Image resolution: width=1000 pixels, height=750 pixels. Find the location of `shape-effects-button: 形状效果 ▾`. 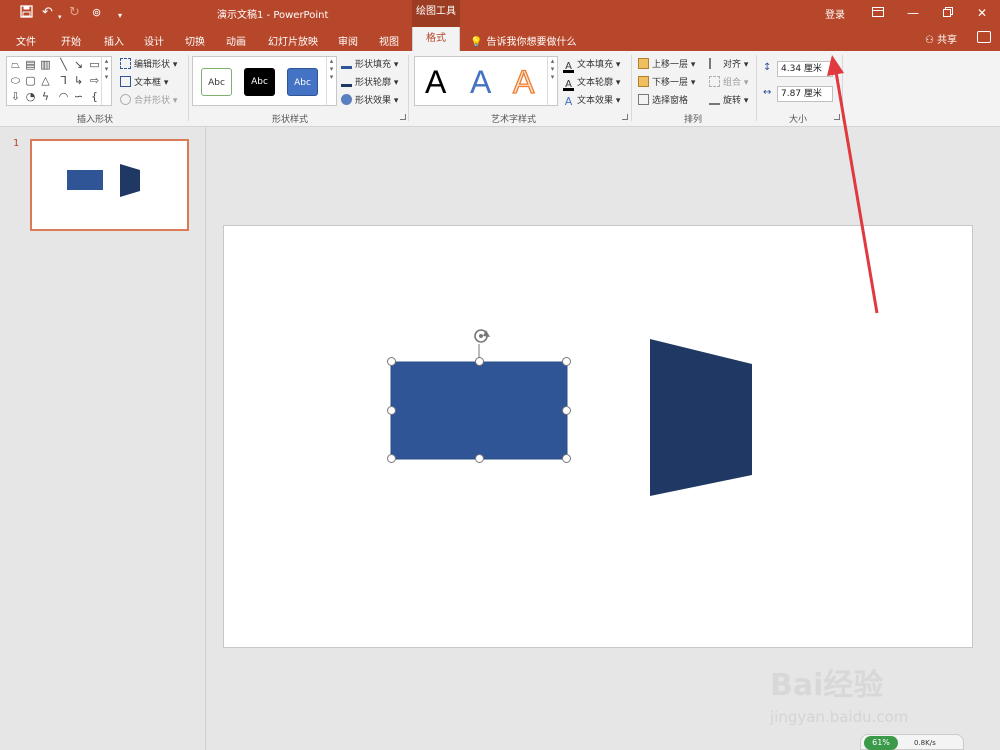

shape-effects-button: 形状效果 ▾ is located at coordinates (369, 99).